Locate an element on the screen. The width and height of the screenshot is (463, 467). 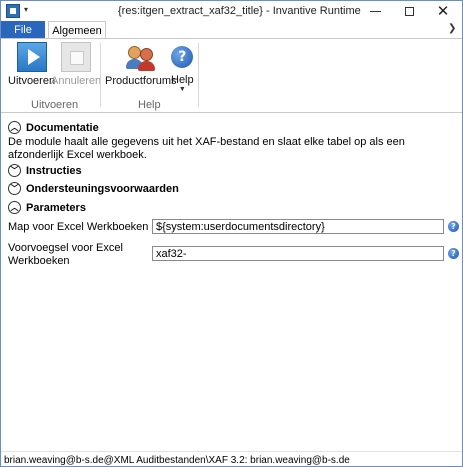
productforums-button: Productforums is located at coordinates (141, 64).